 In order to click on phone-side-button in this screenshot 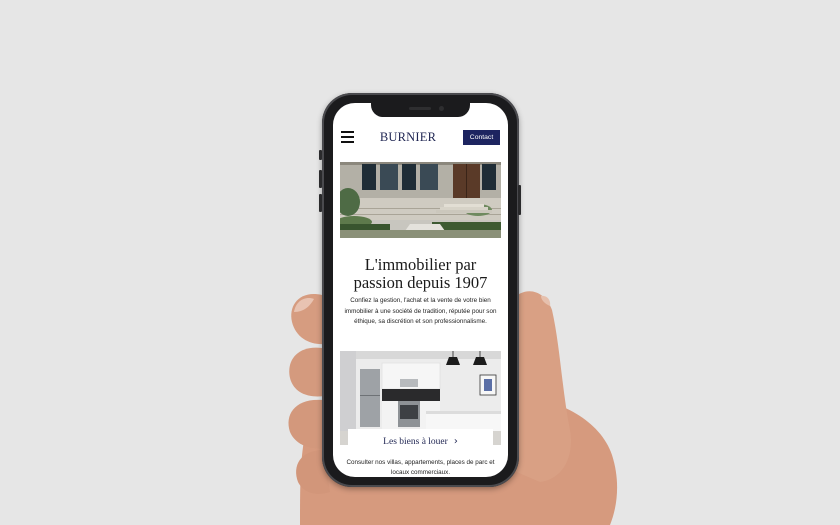, I will do `click(320, 155)`.